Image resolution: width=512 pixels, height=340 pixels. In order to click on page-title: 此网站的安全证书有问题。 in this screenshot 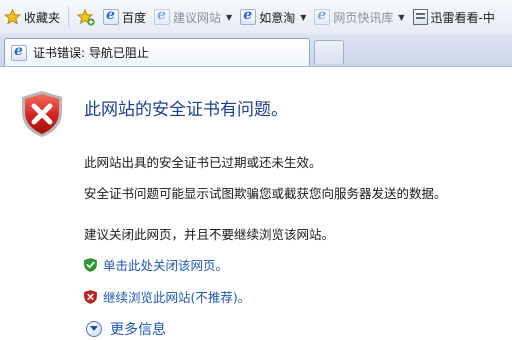, I will do `click(186, 110)`.